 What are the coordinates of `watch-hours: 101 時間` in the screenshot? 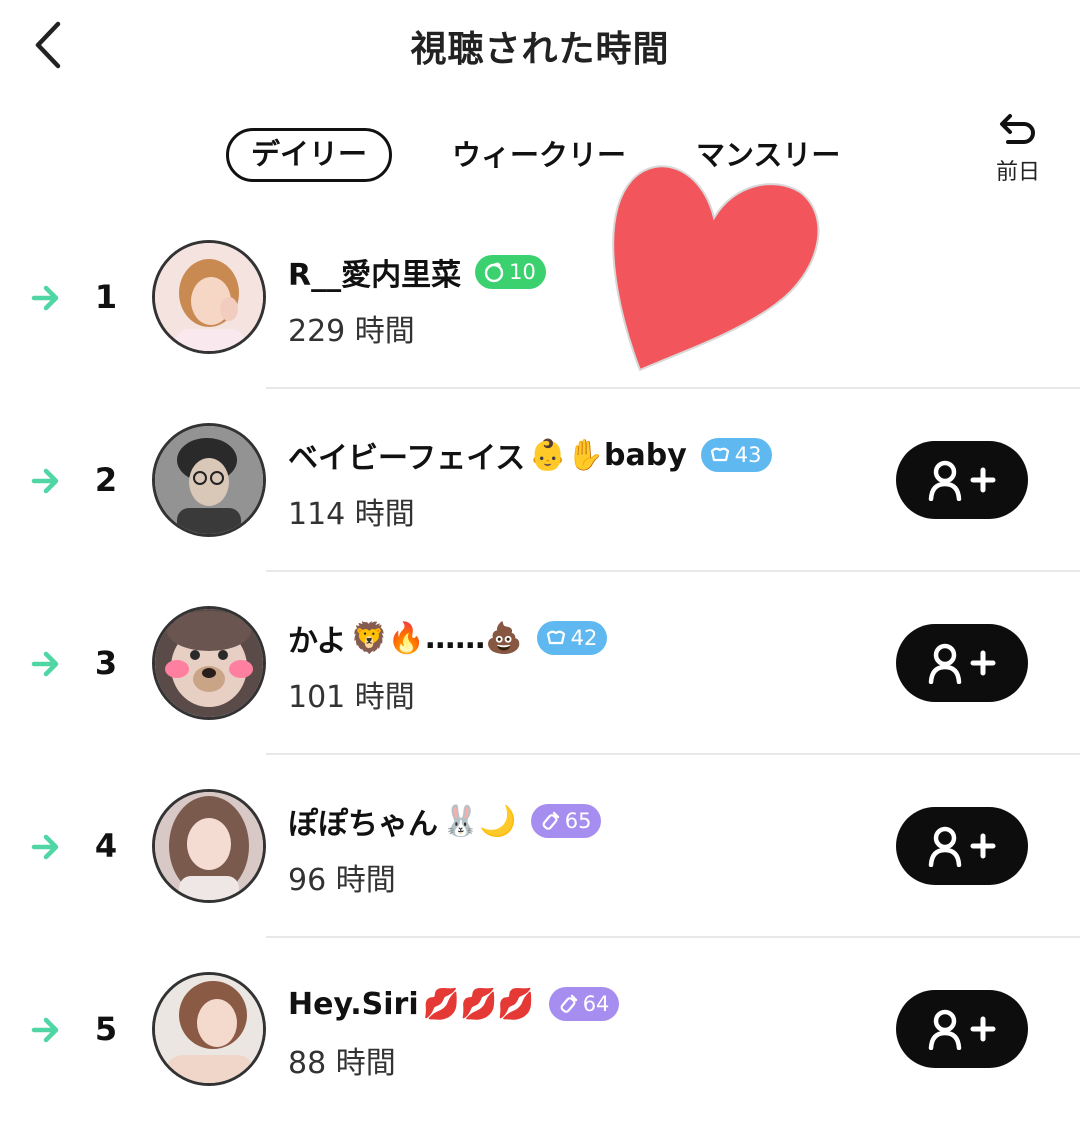 It's located at (351, 697).